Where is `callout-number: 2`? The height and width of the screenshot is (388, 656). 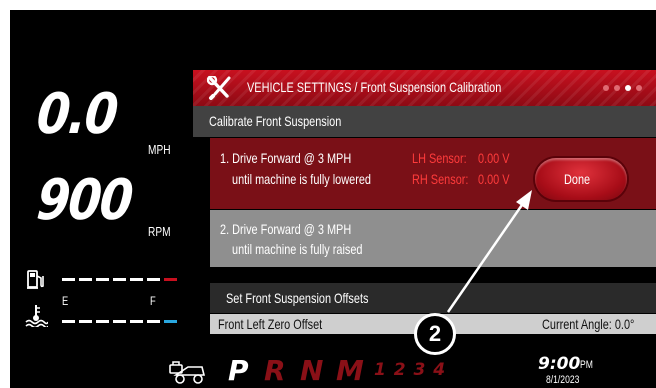 callout-number: 2 is located at coordinates (435, 334).